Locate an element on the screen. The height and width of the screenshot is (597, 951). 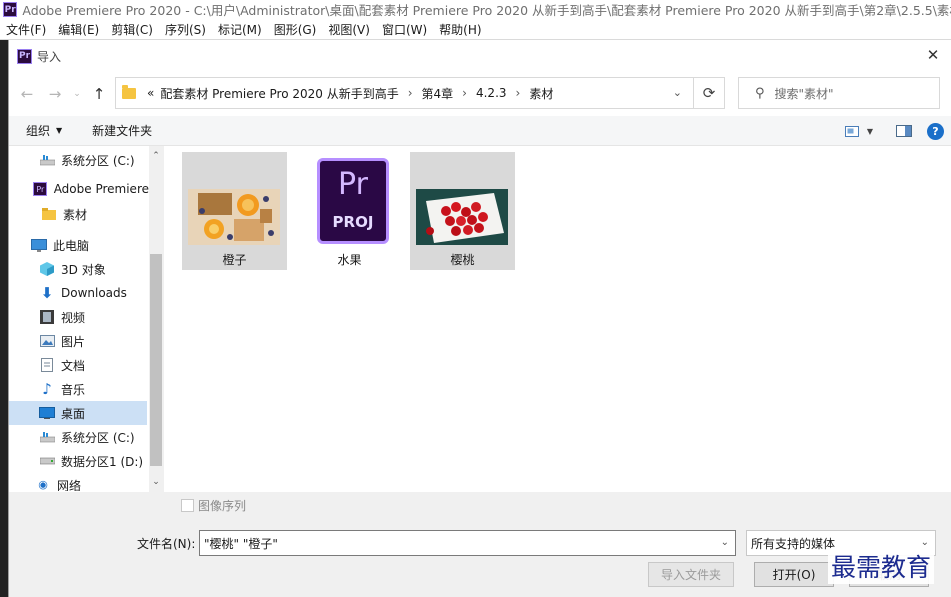
tree-item-system-c-2: 系统分区 (C:) is located at coordinates (78, 437).